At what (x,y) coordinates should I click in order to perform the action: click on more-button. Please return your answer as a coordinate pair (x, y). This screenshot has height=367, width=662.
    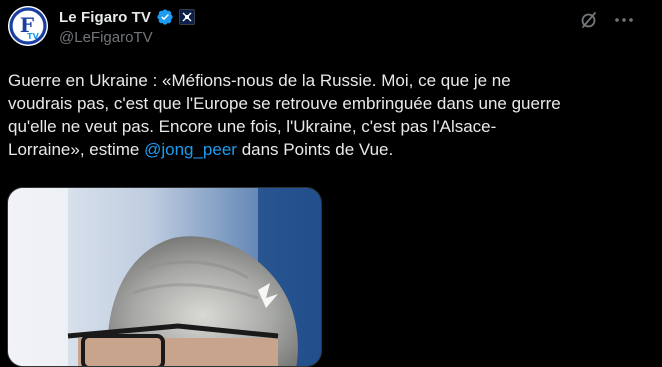
    Looking at the image, I should click on (624, 20).